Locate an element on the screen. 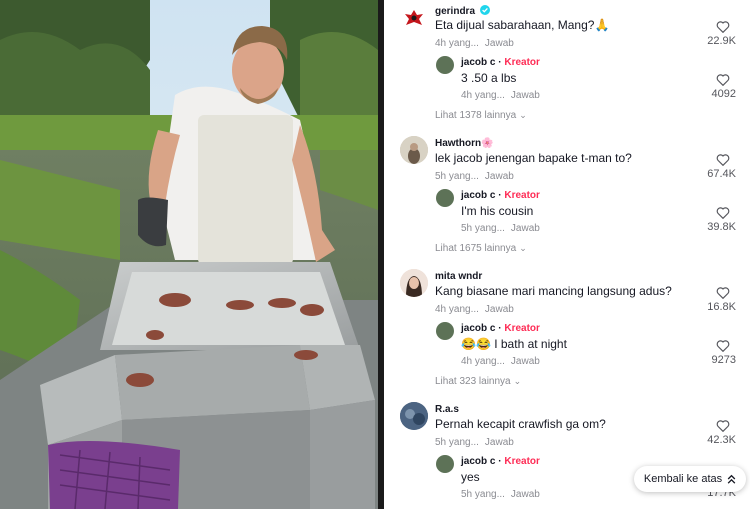  comment-username: mita wndr is located at coordinates (458, 276).